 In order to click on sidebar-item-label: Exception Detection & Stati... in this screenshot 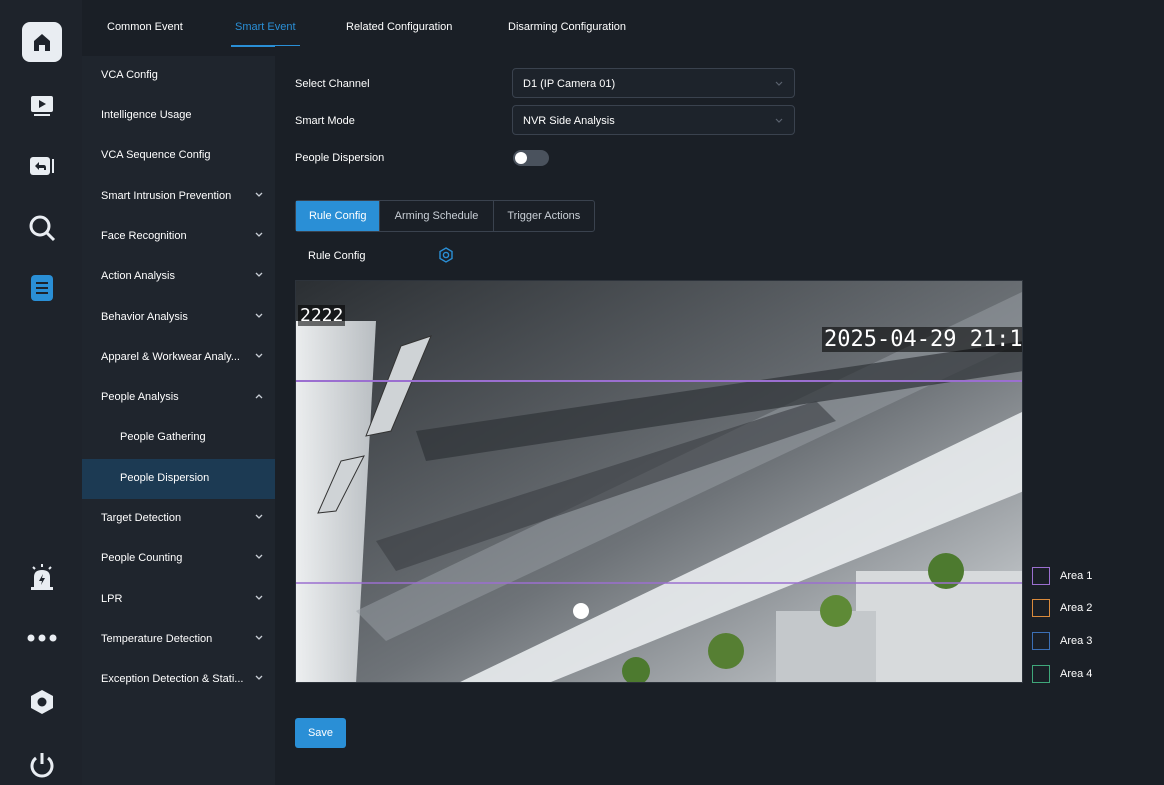, I will do `click(172, 679)`.